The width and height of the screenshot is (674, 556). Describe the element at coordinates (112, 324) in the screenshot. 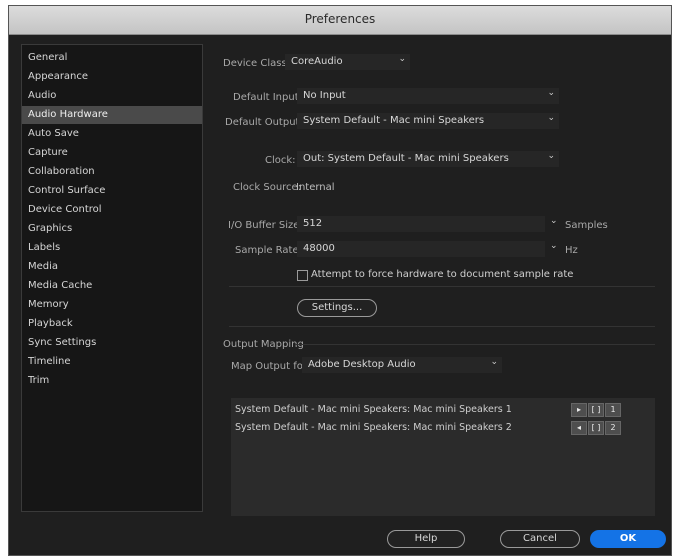

I see `sidebar-item-playback: Playback` at that location.